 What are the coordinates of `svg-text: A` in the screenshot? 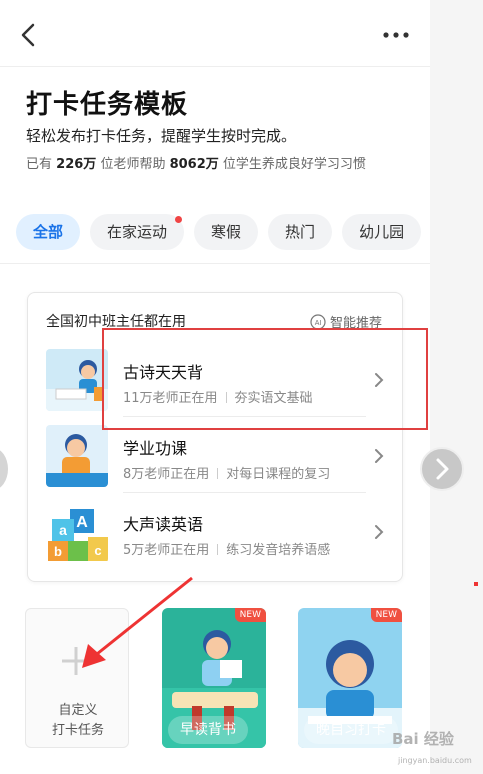 It's located at (82, 522).